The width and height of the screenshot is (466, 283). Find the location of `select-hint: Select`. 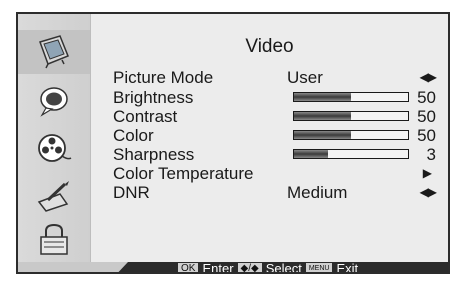

select-hint: Select is located at coordinates (283, 267).